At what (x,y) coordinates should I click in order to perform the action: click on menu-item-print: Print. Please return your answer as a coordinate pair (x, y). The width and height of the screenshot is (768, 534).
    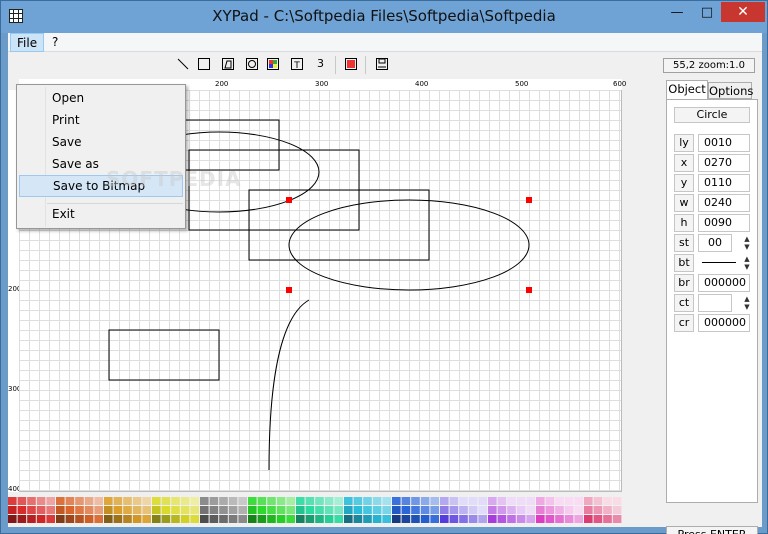
    Looking at the image, I should click on (101, 120).